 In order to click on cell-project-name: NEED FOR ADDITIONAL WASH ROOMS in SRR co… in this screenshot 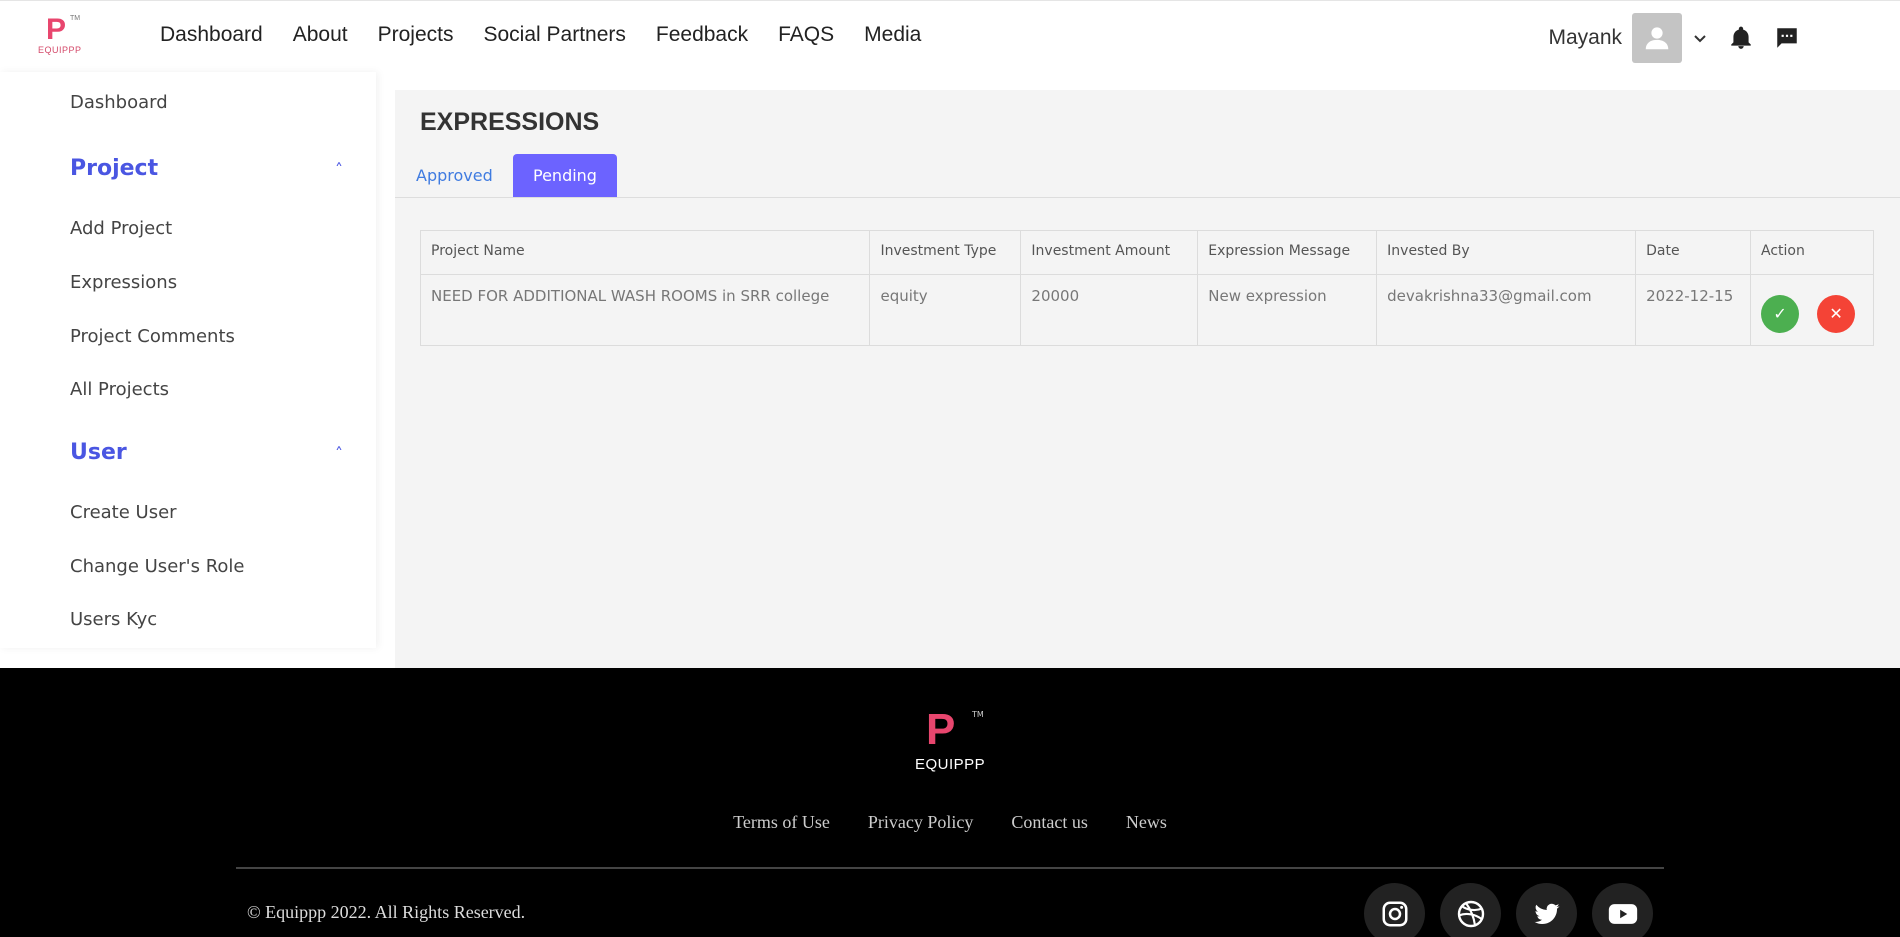, I will do `click(645, 310)`.